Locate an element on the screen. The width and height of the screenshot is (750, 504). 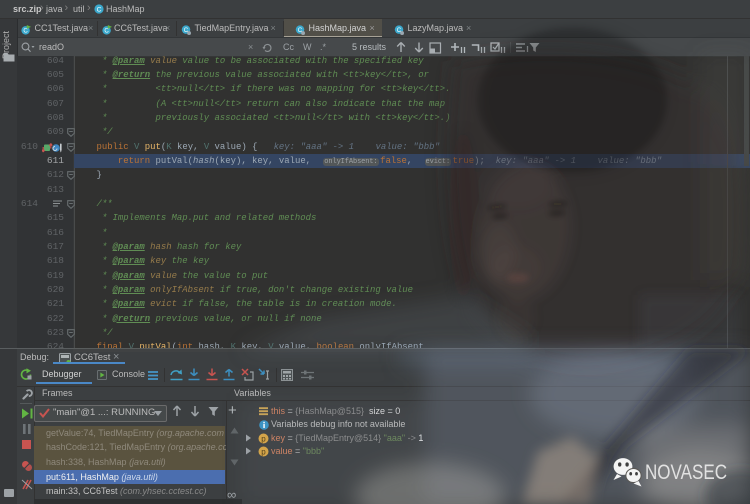
svg-text: NOVASEC is located at coordinates (686, 472).